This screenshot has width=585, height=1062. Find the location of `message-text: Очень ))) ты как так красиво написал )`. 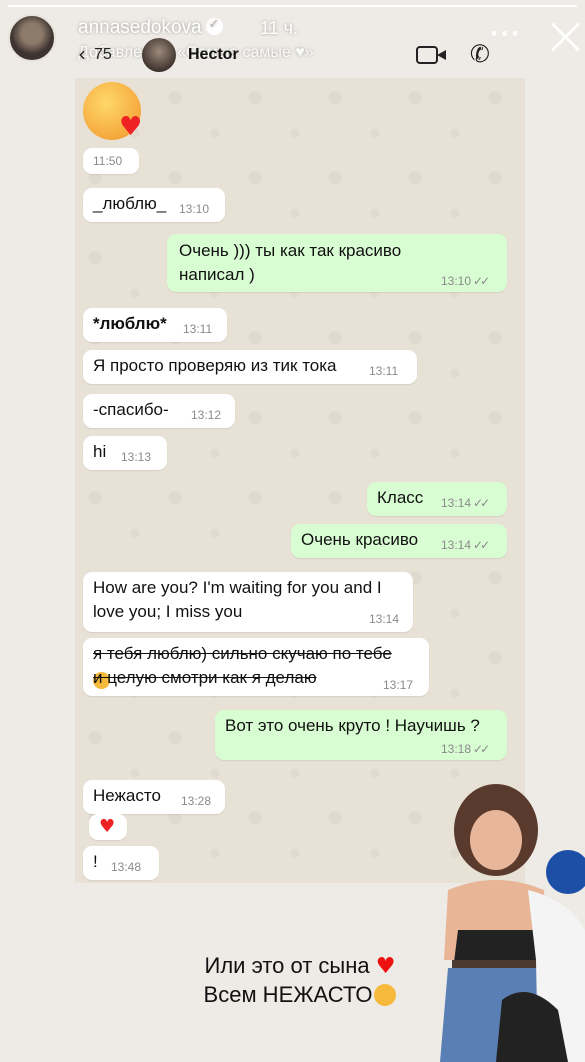

message-text: Очень ))) ты как так красиво написал ) is located at coordinates (290, 262).